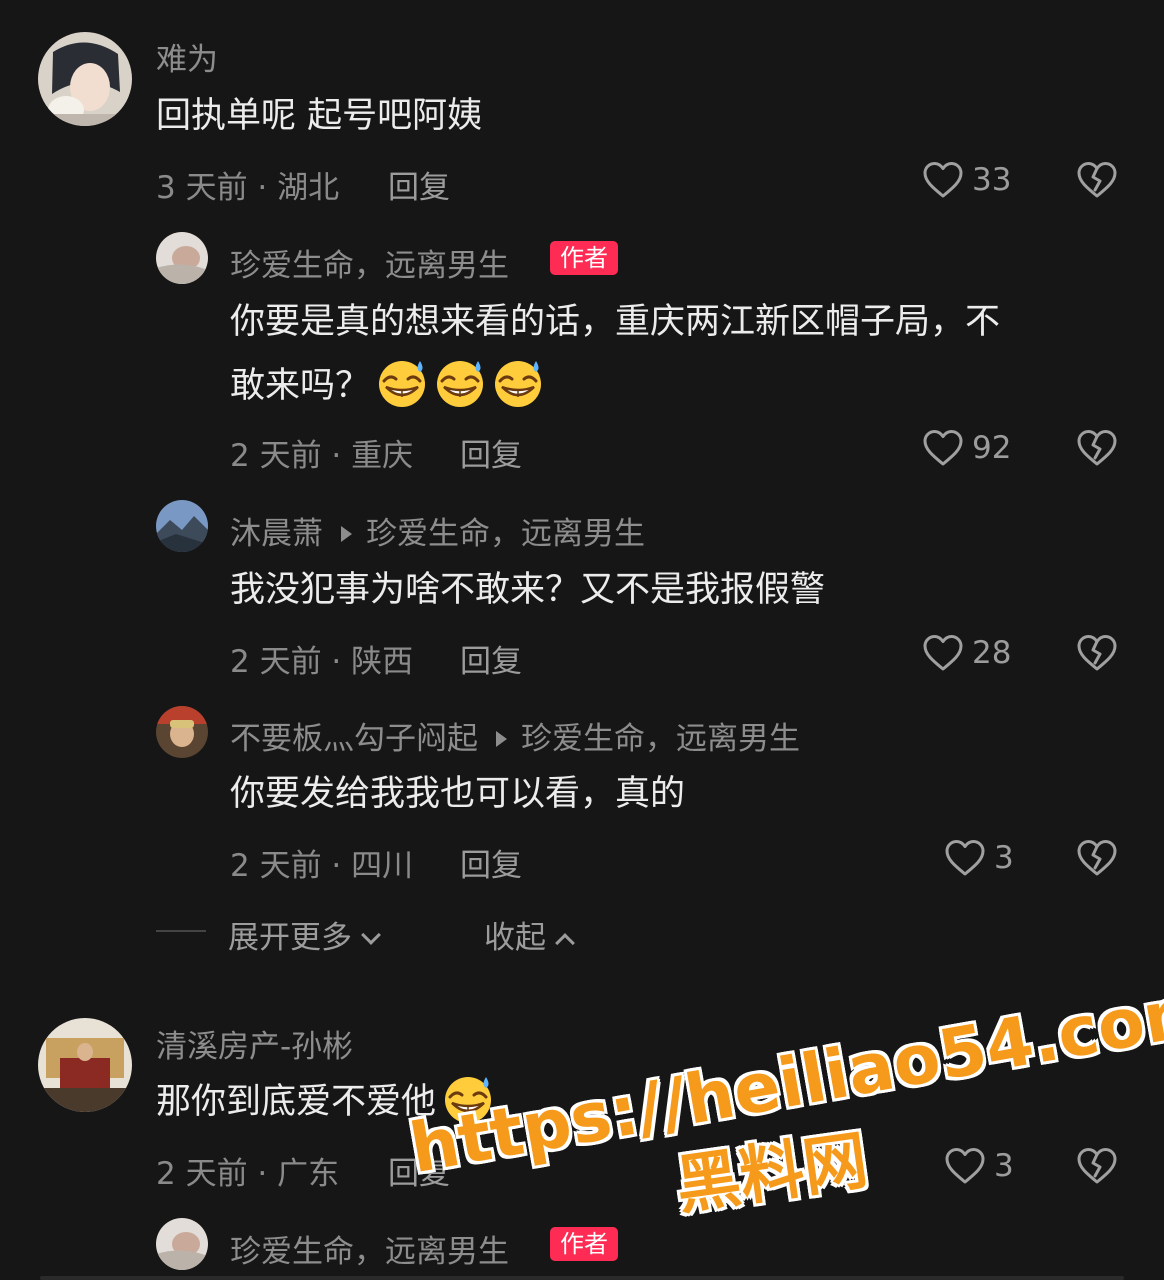 Image resolution: width=1164 pixels, height=1280 pixels. What do you see at coordinates (248, 188) in the screenshot?
I see `comment-meta: 3 天前 · 湖北` at bounding box center [248, 188].